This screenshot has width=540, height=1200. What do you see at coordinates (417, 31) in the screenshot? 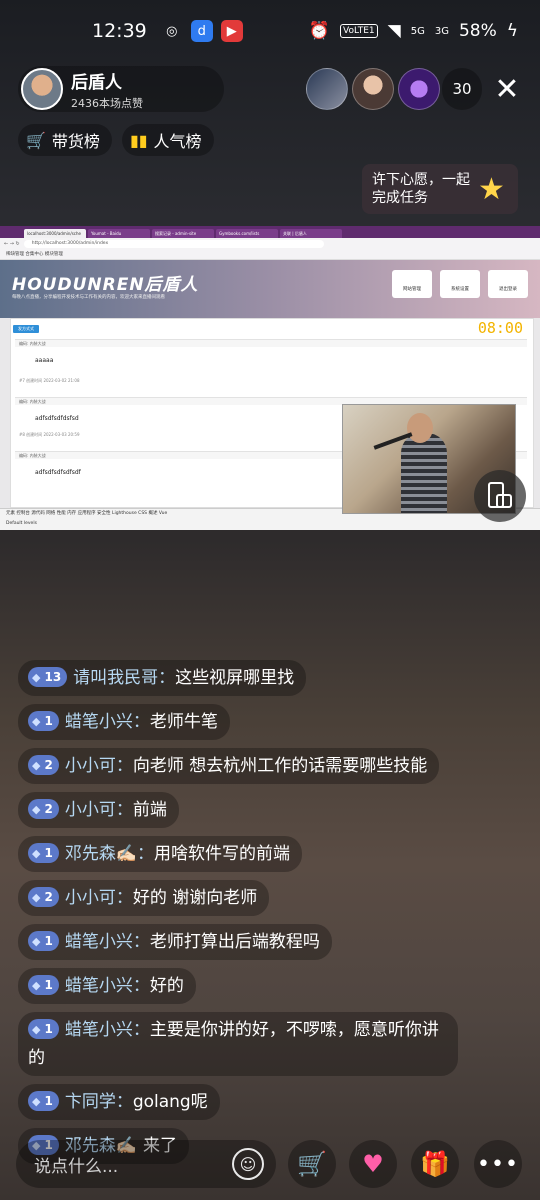
I see `signal-5g-icon: 5G` at bounding box center [417, 31].